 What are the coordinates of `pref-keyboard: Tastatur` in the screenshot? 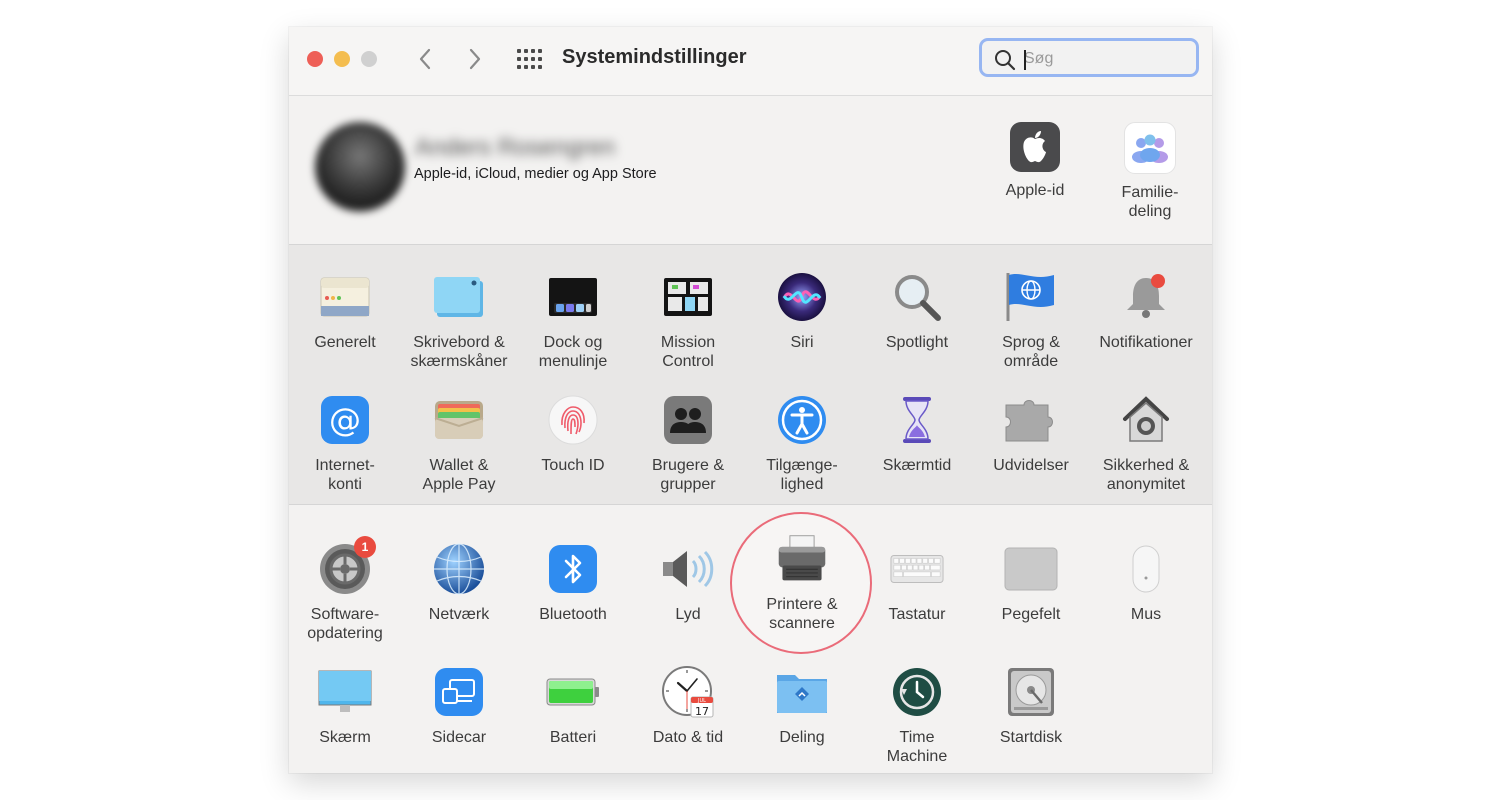 It's located at (917, 583).